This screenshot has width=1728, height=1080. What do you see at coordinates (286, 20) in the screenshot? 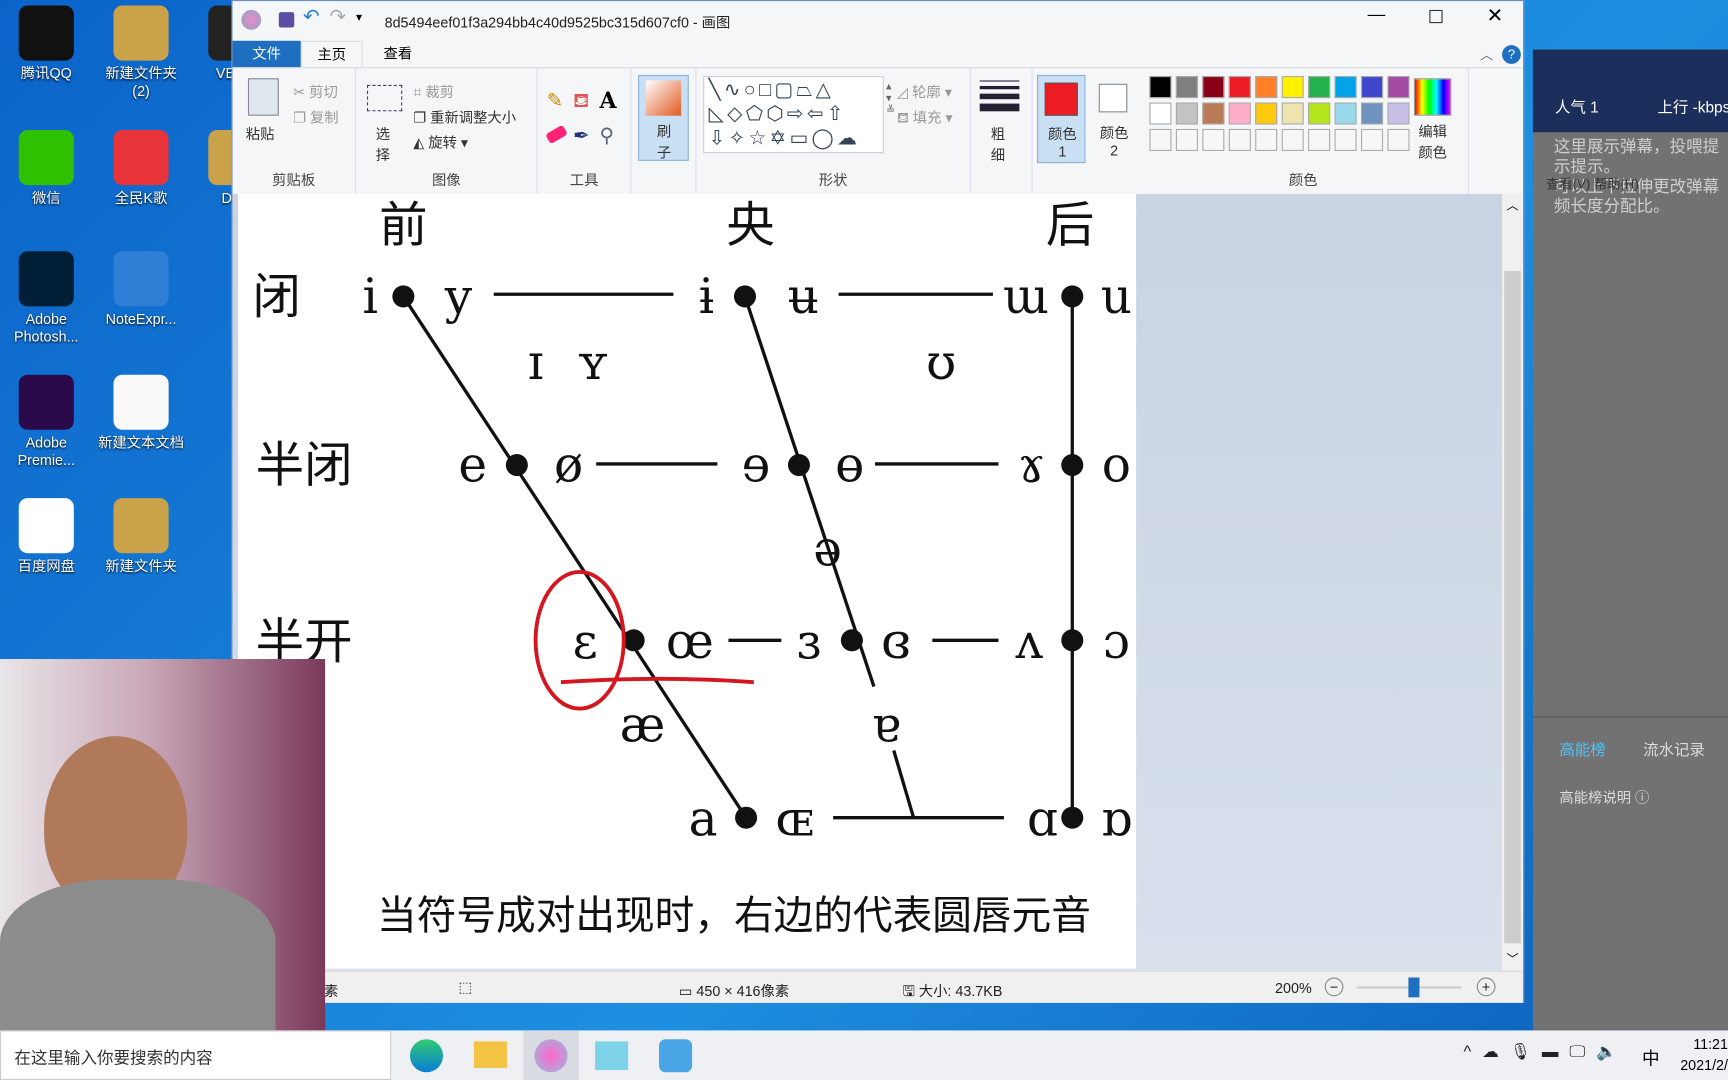
I see `save-icon` at bounding box center [286, 20].